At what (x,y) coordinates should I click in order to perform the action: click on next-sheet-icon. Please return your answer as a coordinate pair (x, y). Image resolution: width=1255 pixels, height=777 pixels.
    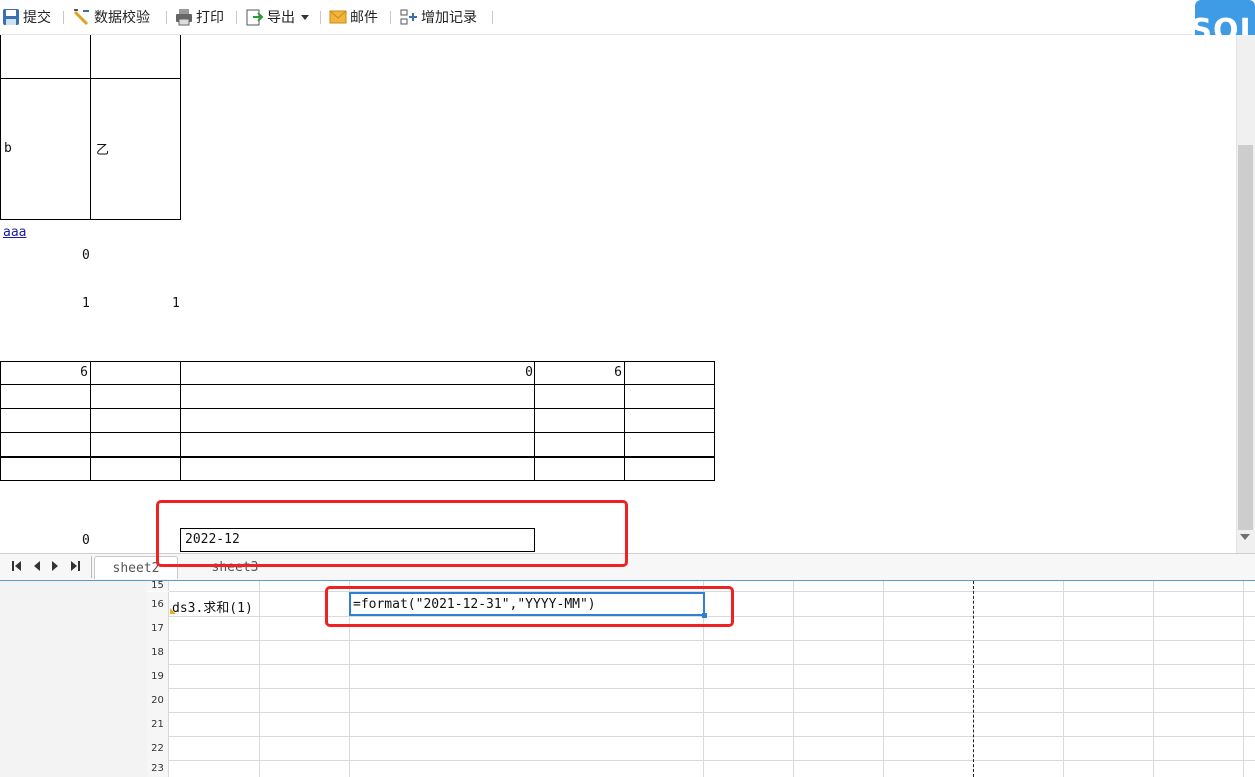
    Looking at the image, I should click on (55, 566).